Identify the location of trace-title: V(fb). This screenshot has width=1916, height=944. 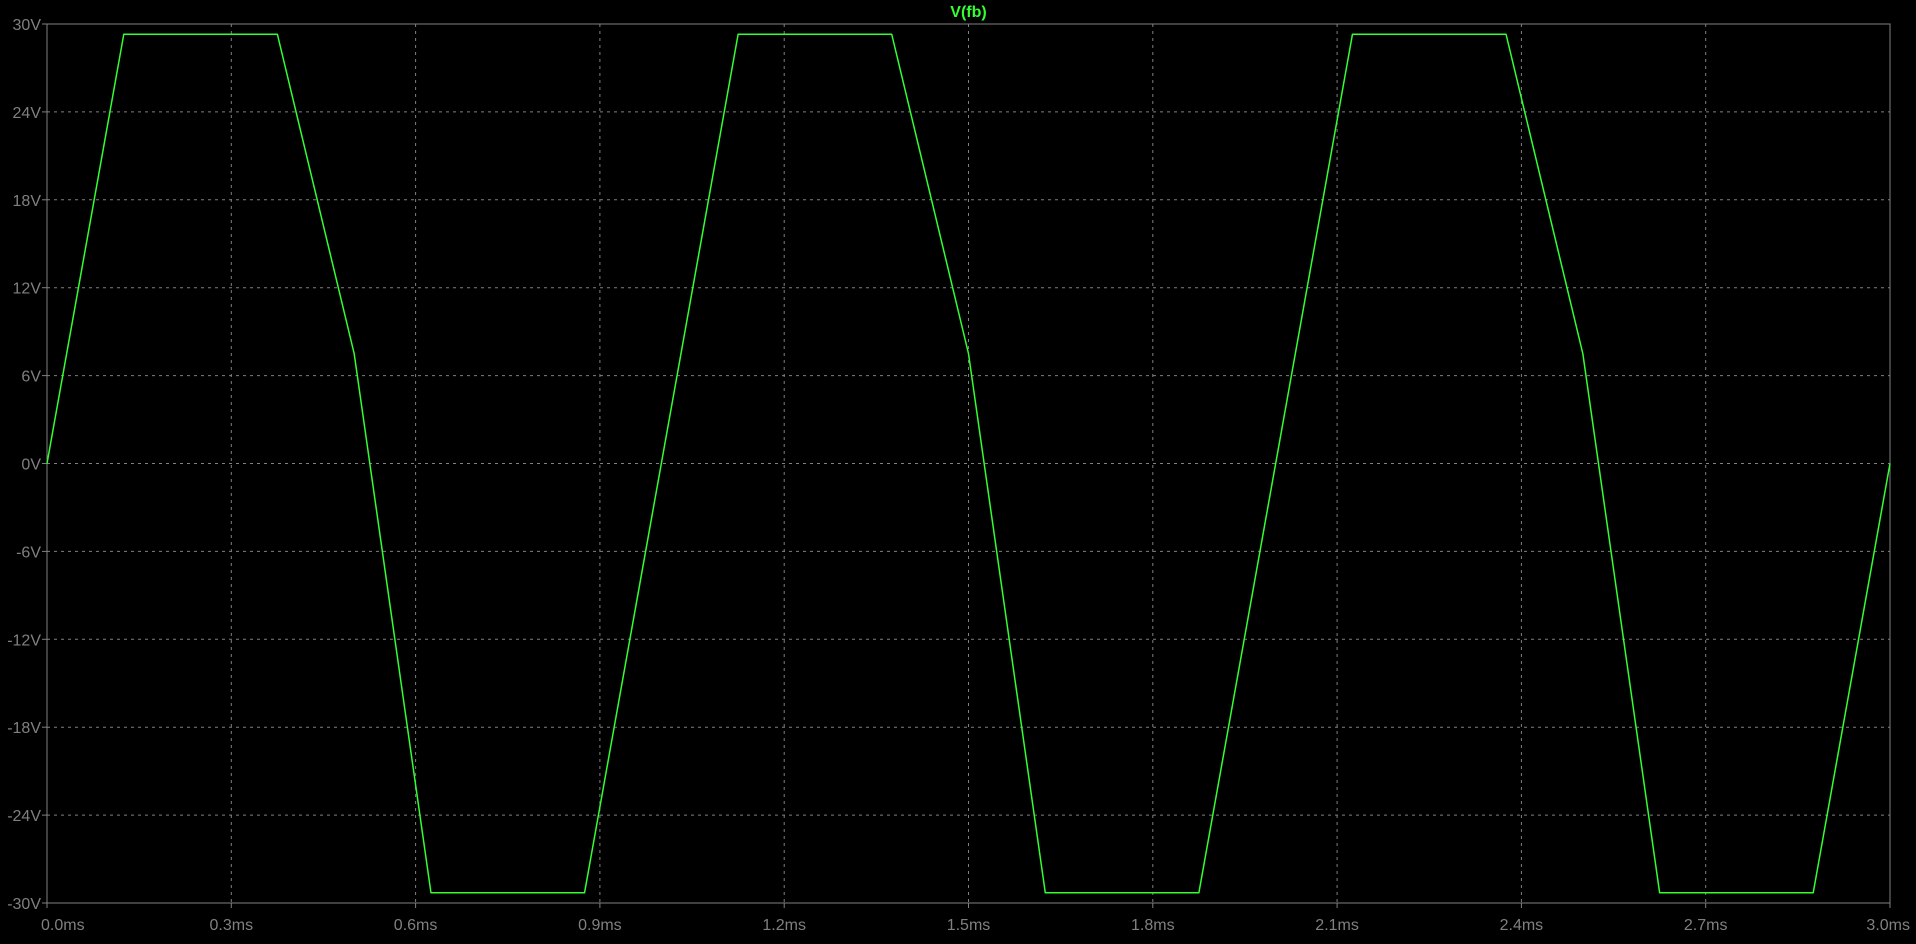
(968, 12).